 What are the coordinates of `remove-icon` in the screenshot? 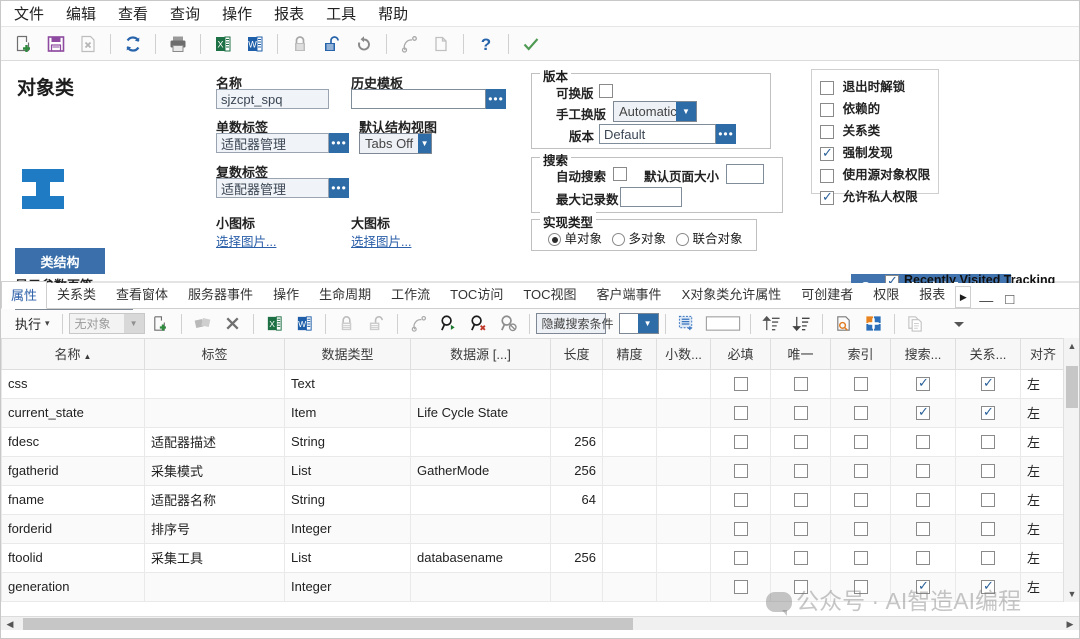 It's located at (232, 324).